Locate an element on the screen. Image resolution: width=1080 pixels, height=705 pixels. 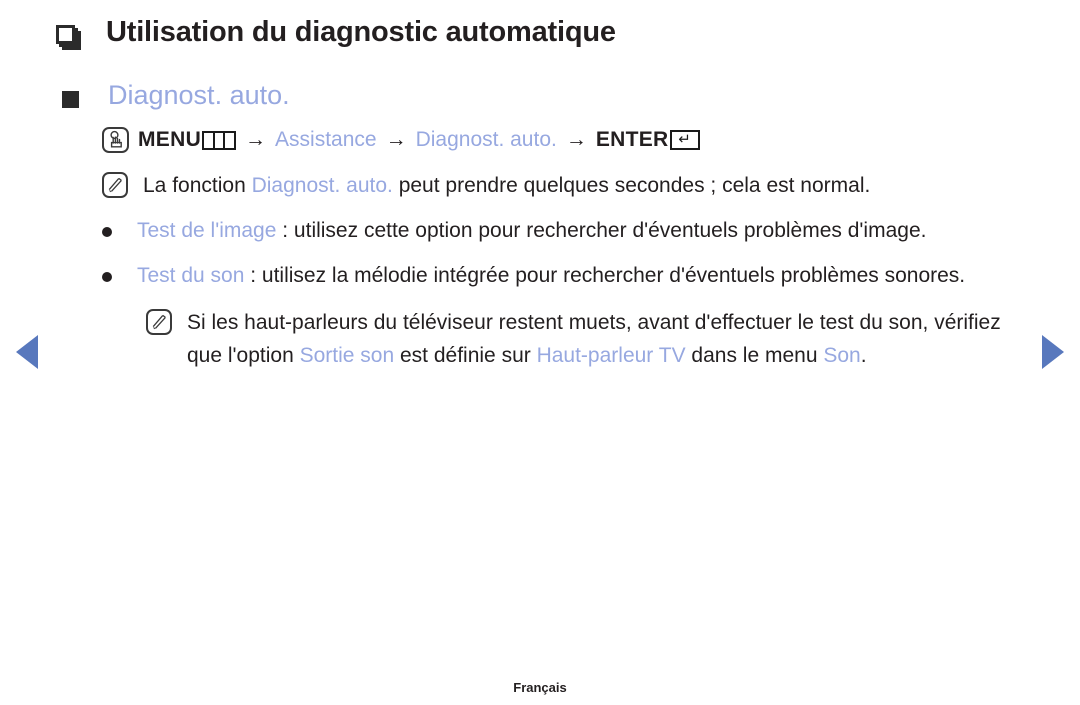
menu-grid-glyph-icon is located at coordinates (219, 140).